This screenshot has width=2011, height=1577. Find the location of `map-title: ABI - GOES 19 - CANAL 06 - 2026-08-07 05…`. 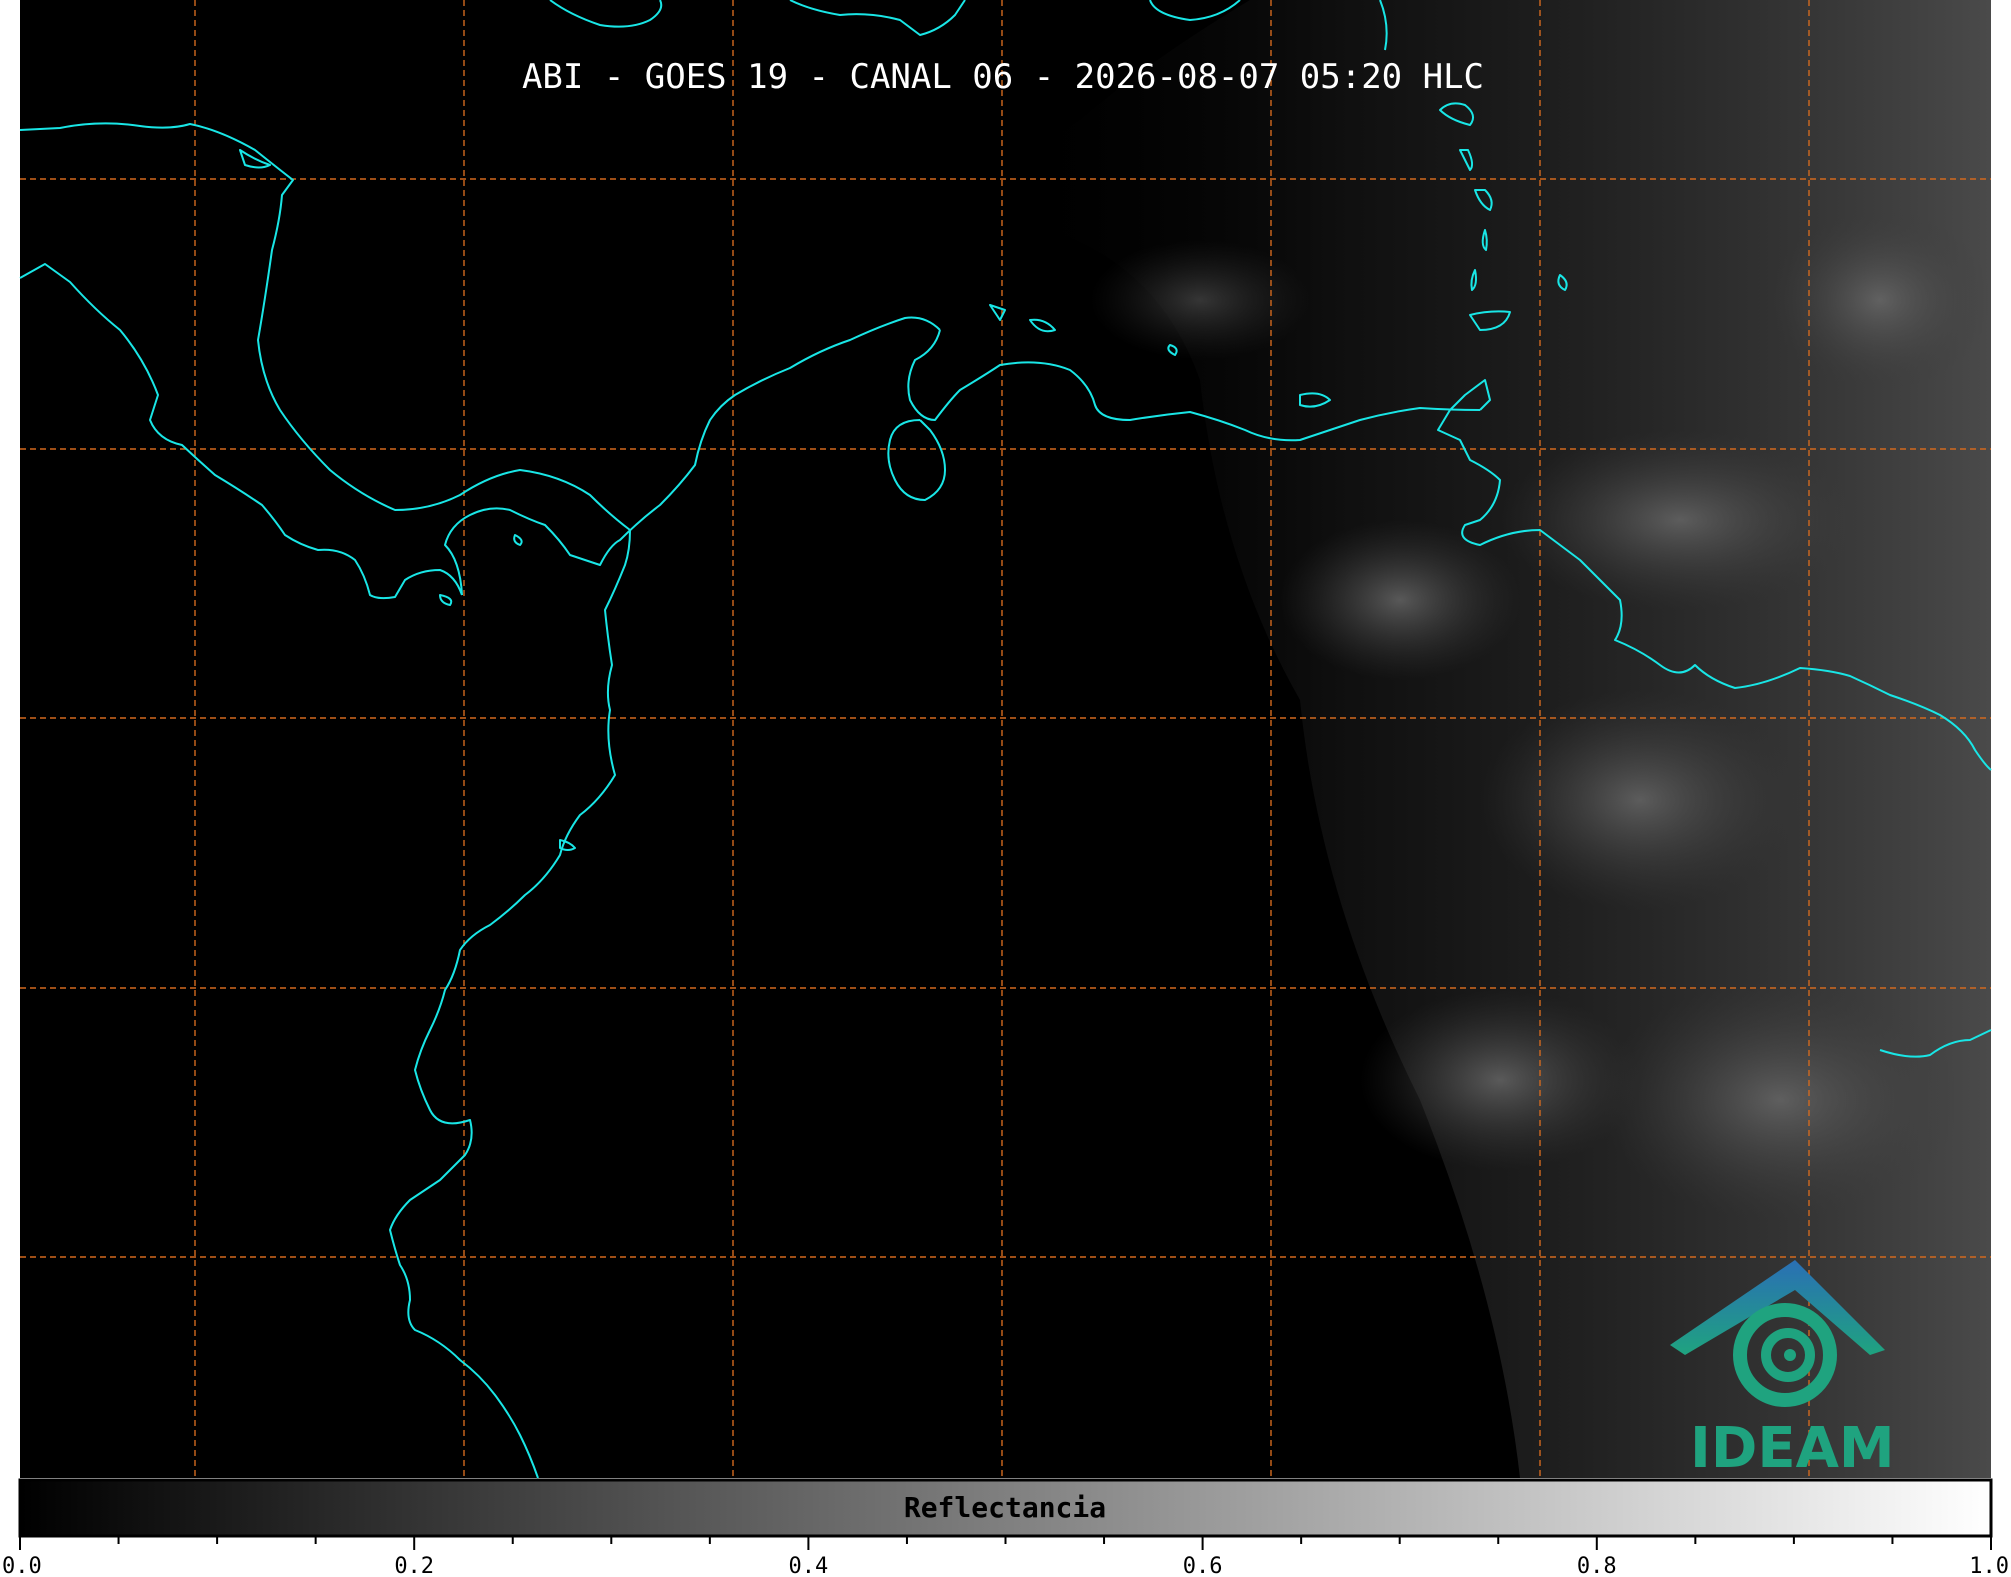

map-title: ABI - GOES 19 - CANAL 06 - 2026-08-07 05… is located at coordinates (1003, 77).